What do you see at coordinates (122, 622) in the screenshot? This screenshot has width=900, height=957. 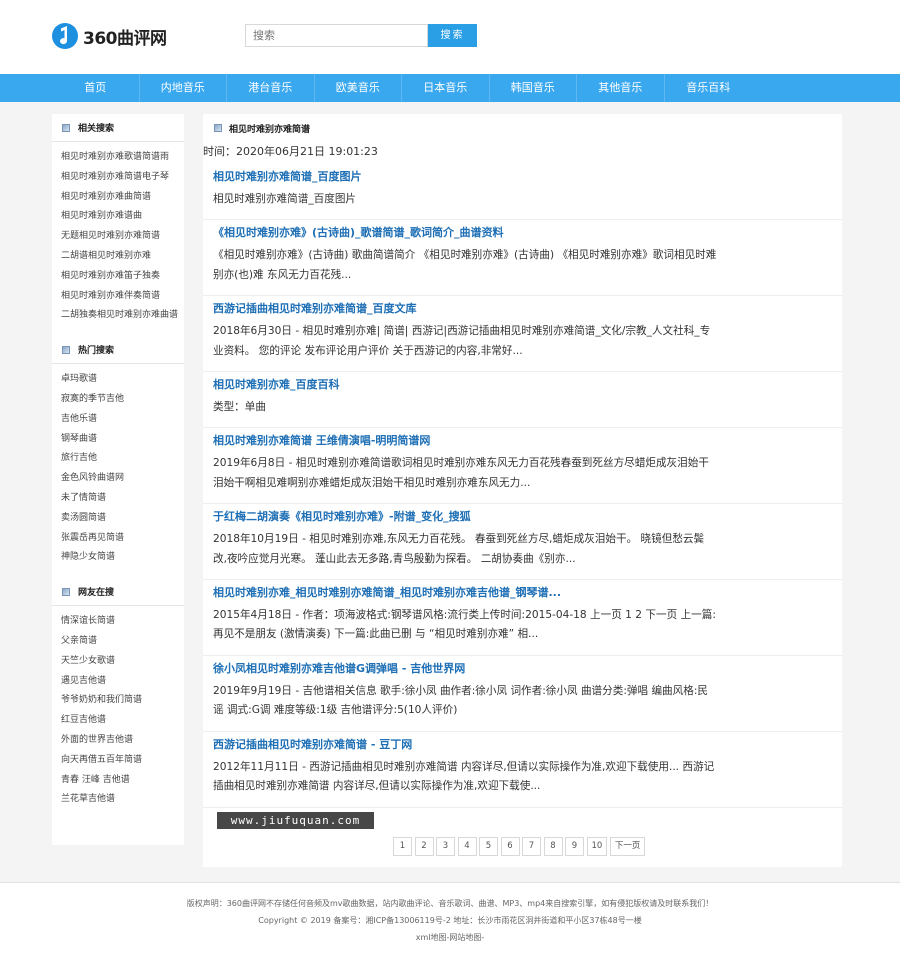 I see `sidebar-link: 情深谊长简谱` at bounding box center [122, 622].